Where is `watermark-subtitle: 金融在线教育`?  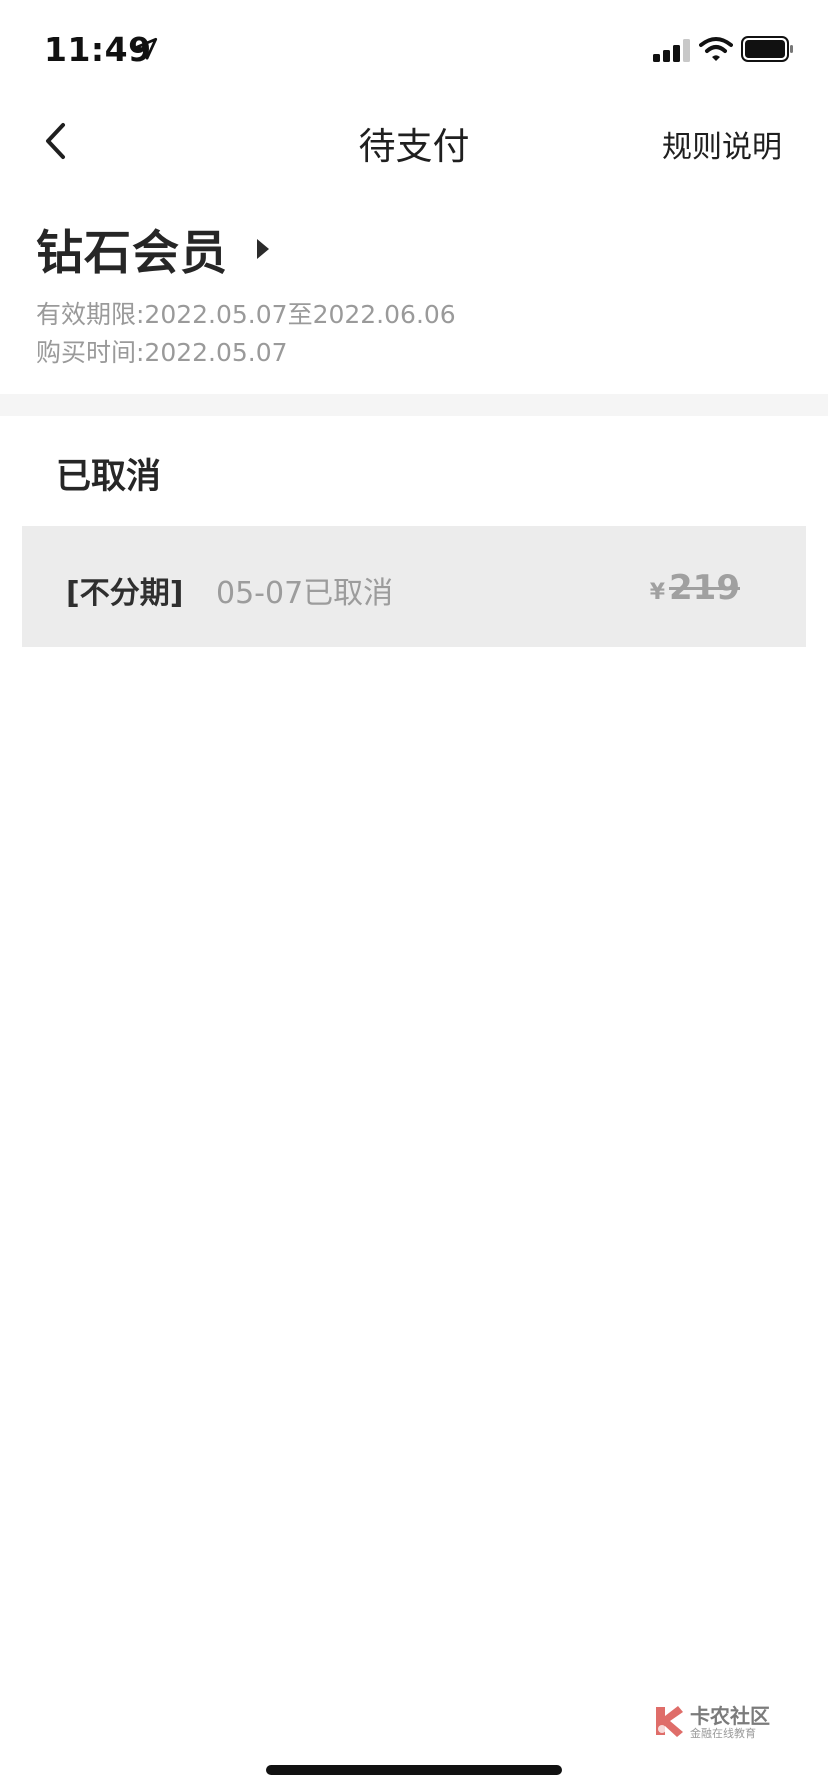 watermark-subtitle: 金融在线教育 is located at coordinates (723, 1733).